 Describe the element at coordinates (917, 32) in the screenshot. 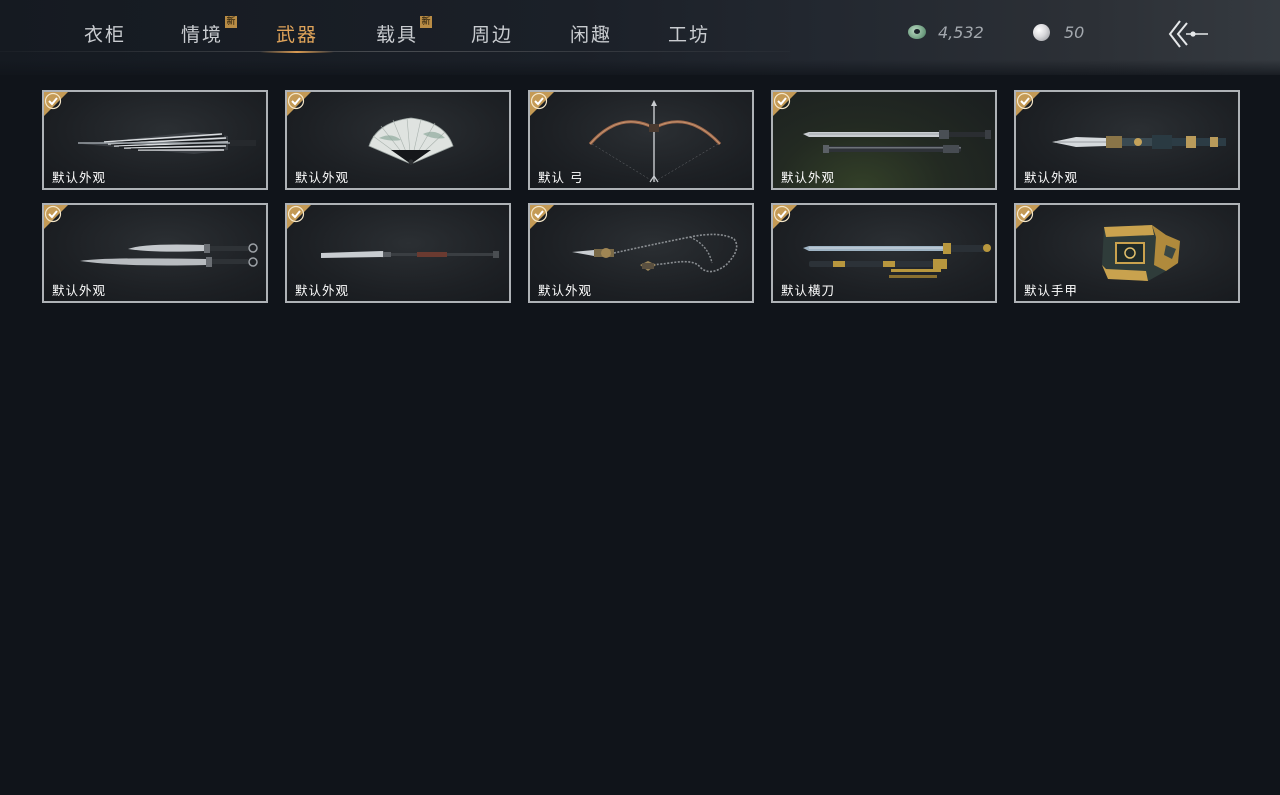

I see `jade-coin-icon` at that location.